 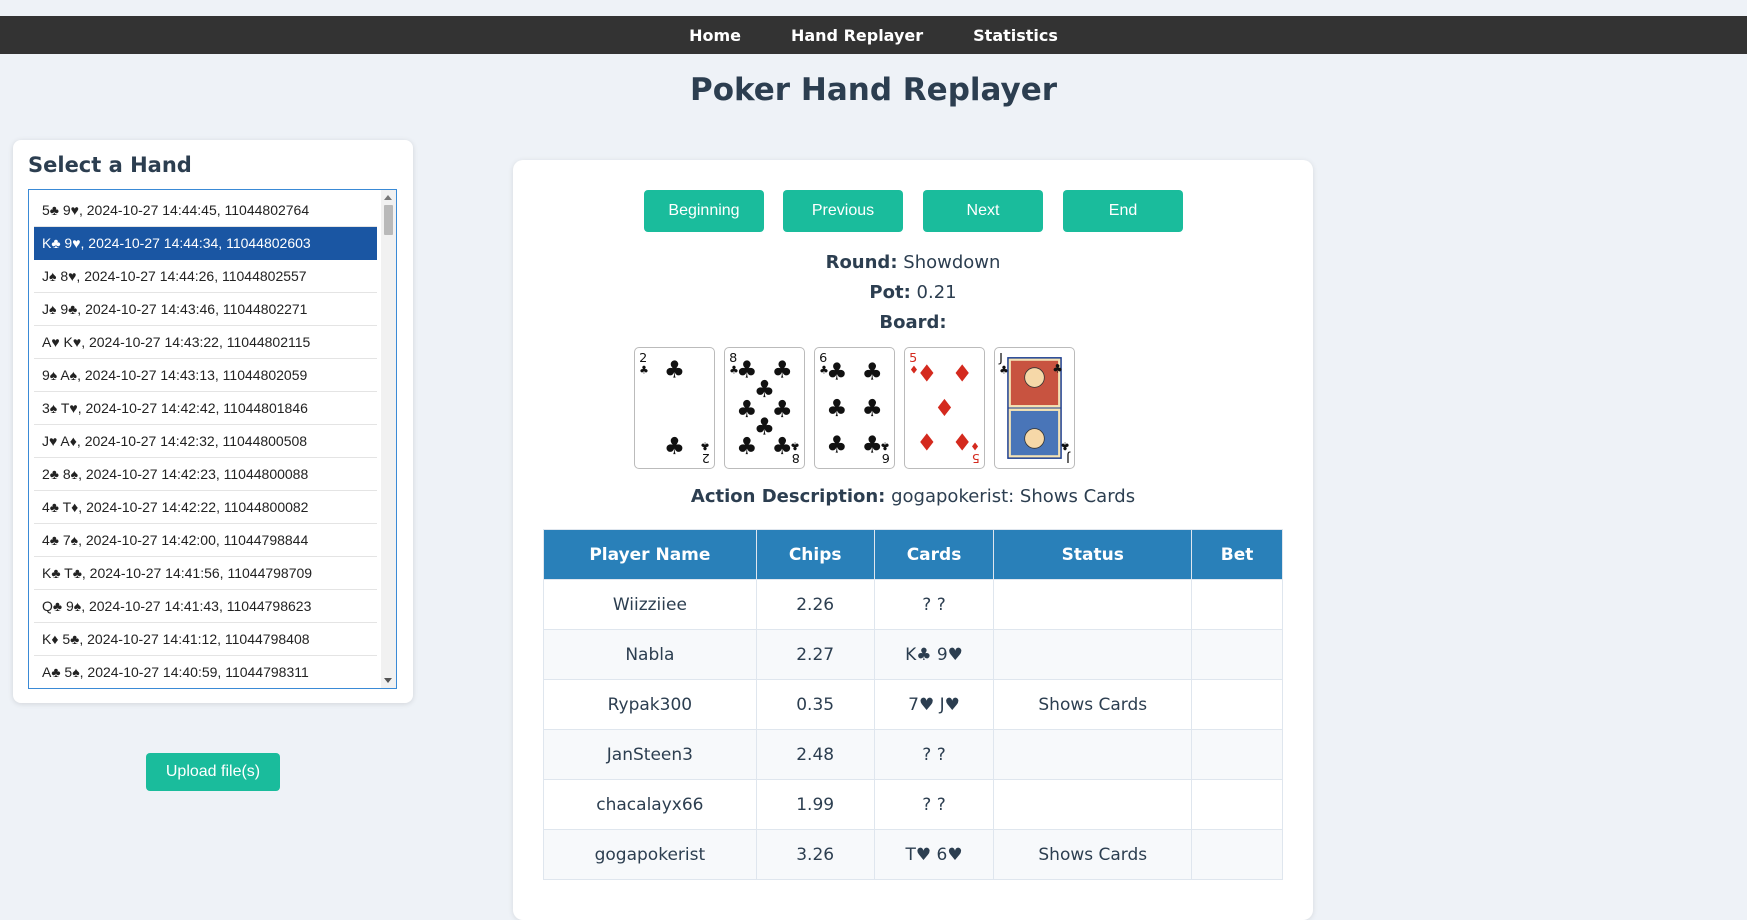 What do you see at coordinates (205, 243) in the screenshot?
I see `hand-list-item: K♣ 9♥, 2024-10-27 14:44:34, 11044802603` at bounding box center [205, 243].